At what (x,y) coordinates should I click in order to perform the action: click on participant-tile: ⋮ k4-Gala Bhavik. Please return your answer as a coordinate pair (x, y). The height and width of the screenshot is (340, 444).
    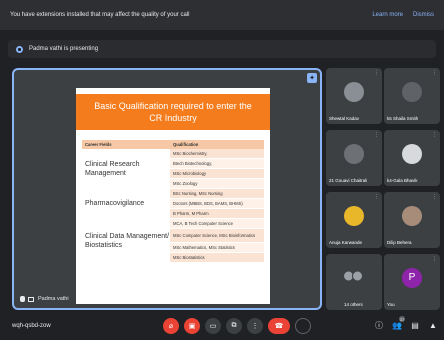
    Looking at the image, I should click on (412, 158).